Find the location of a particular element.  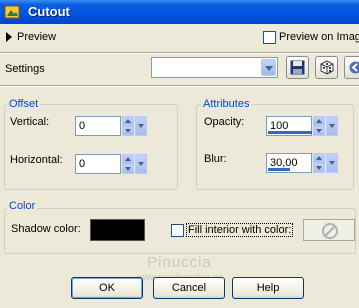

settings-preset-dropdown is located at coordinates (214, 67).